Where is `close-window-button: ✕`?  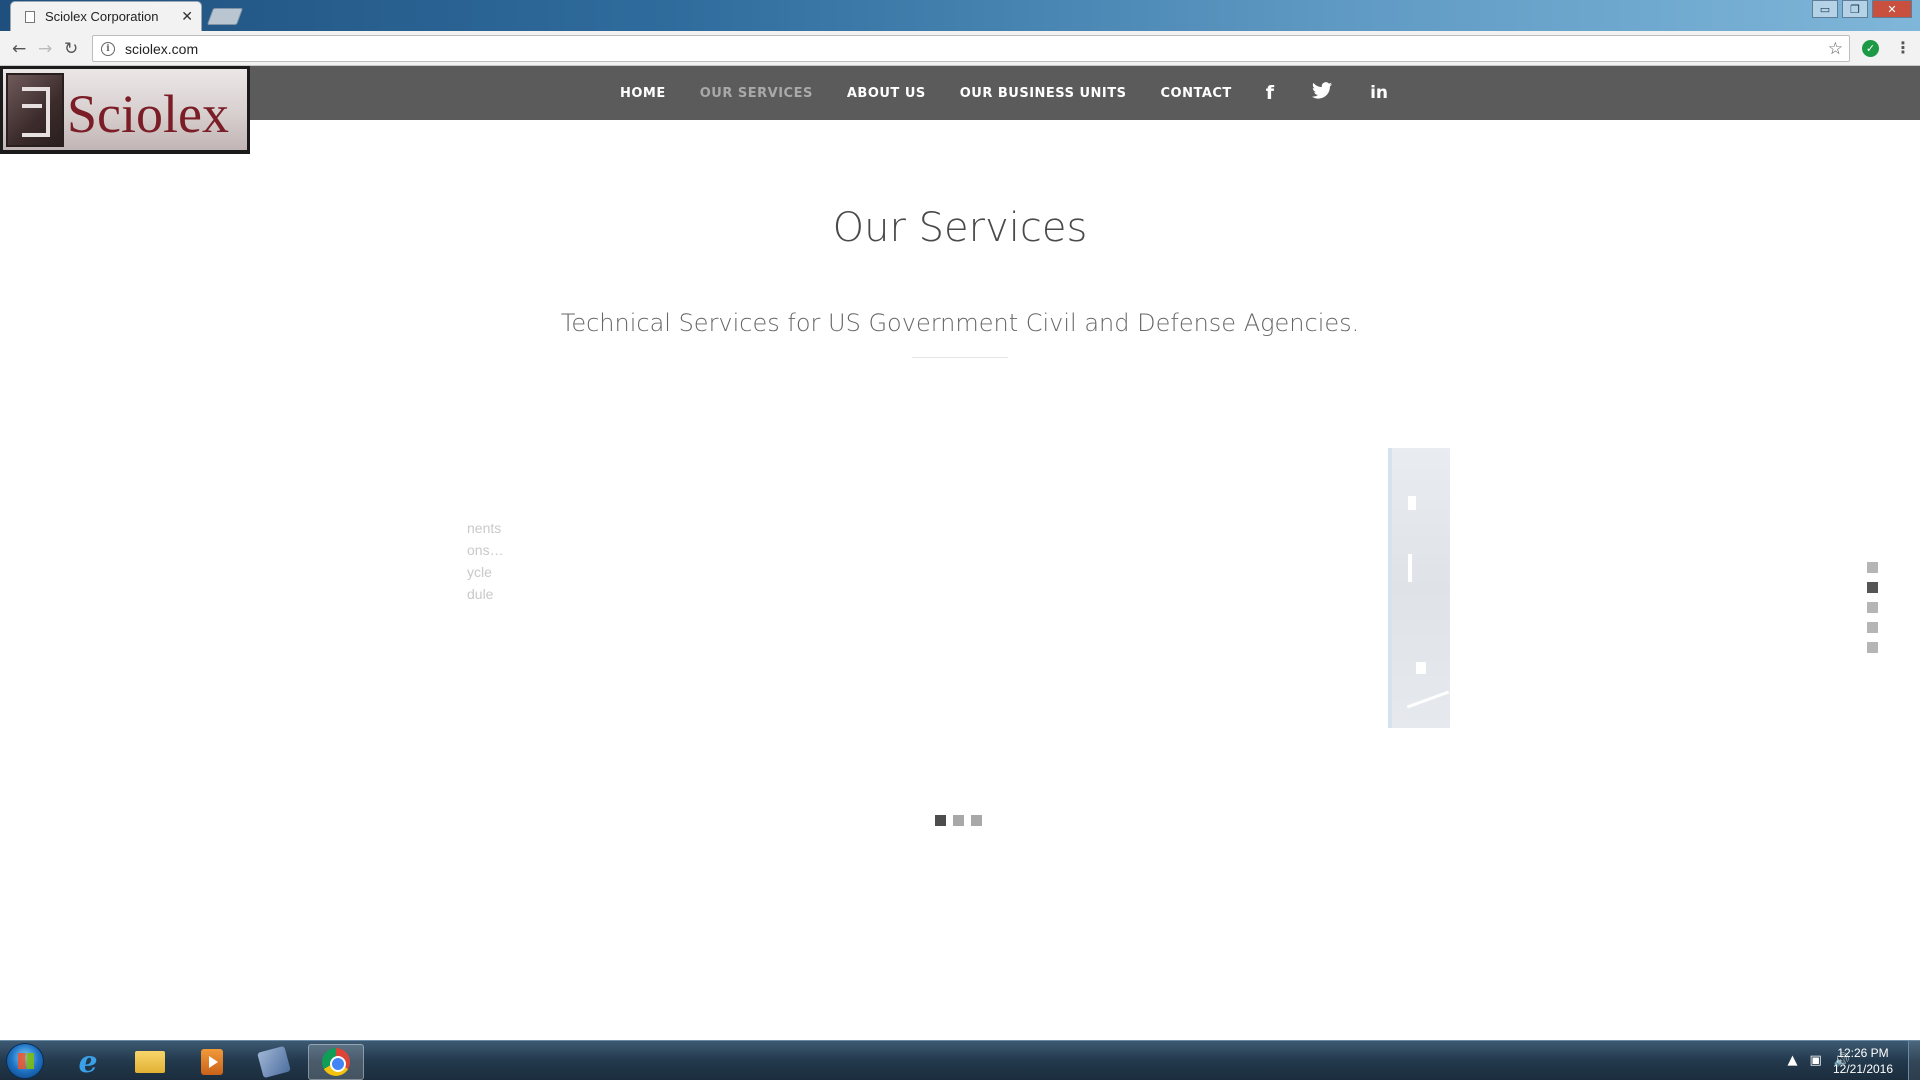 close-window-button: ✕ is located at coordinates (1892, 9).